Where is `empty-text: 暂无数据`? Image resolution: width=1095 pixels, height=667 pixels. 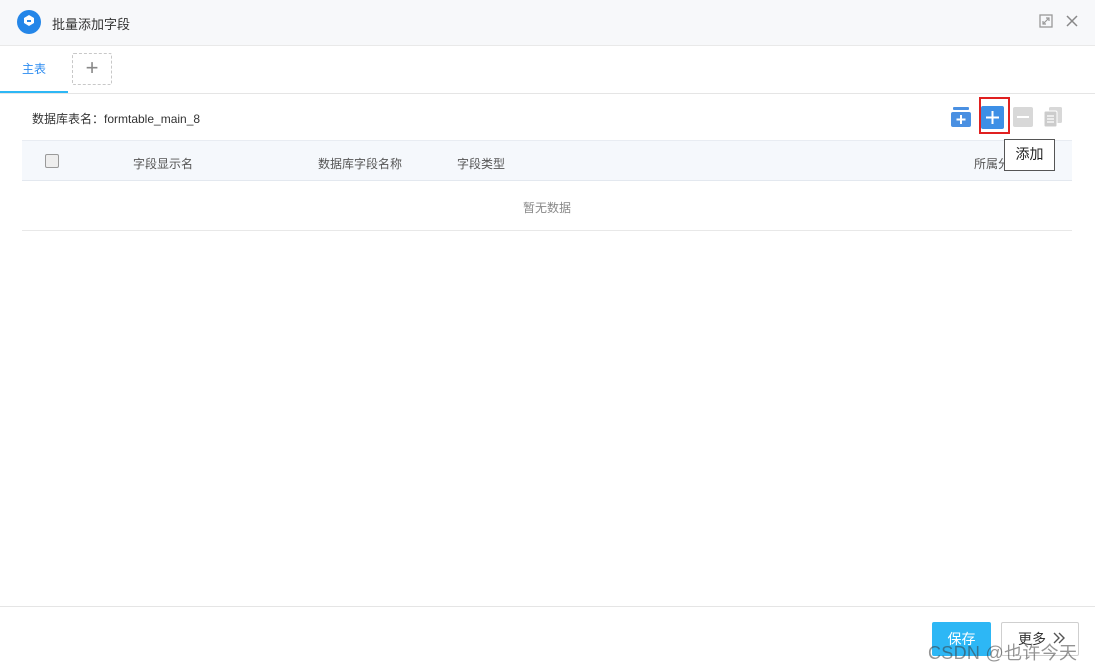
empty-text: 暂无数据 is located at coordinates (546, 208).